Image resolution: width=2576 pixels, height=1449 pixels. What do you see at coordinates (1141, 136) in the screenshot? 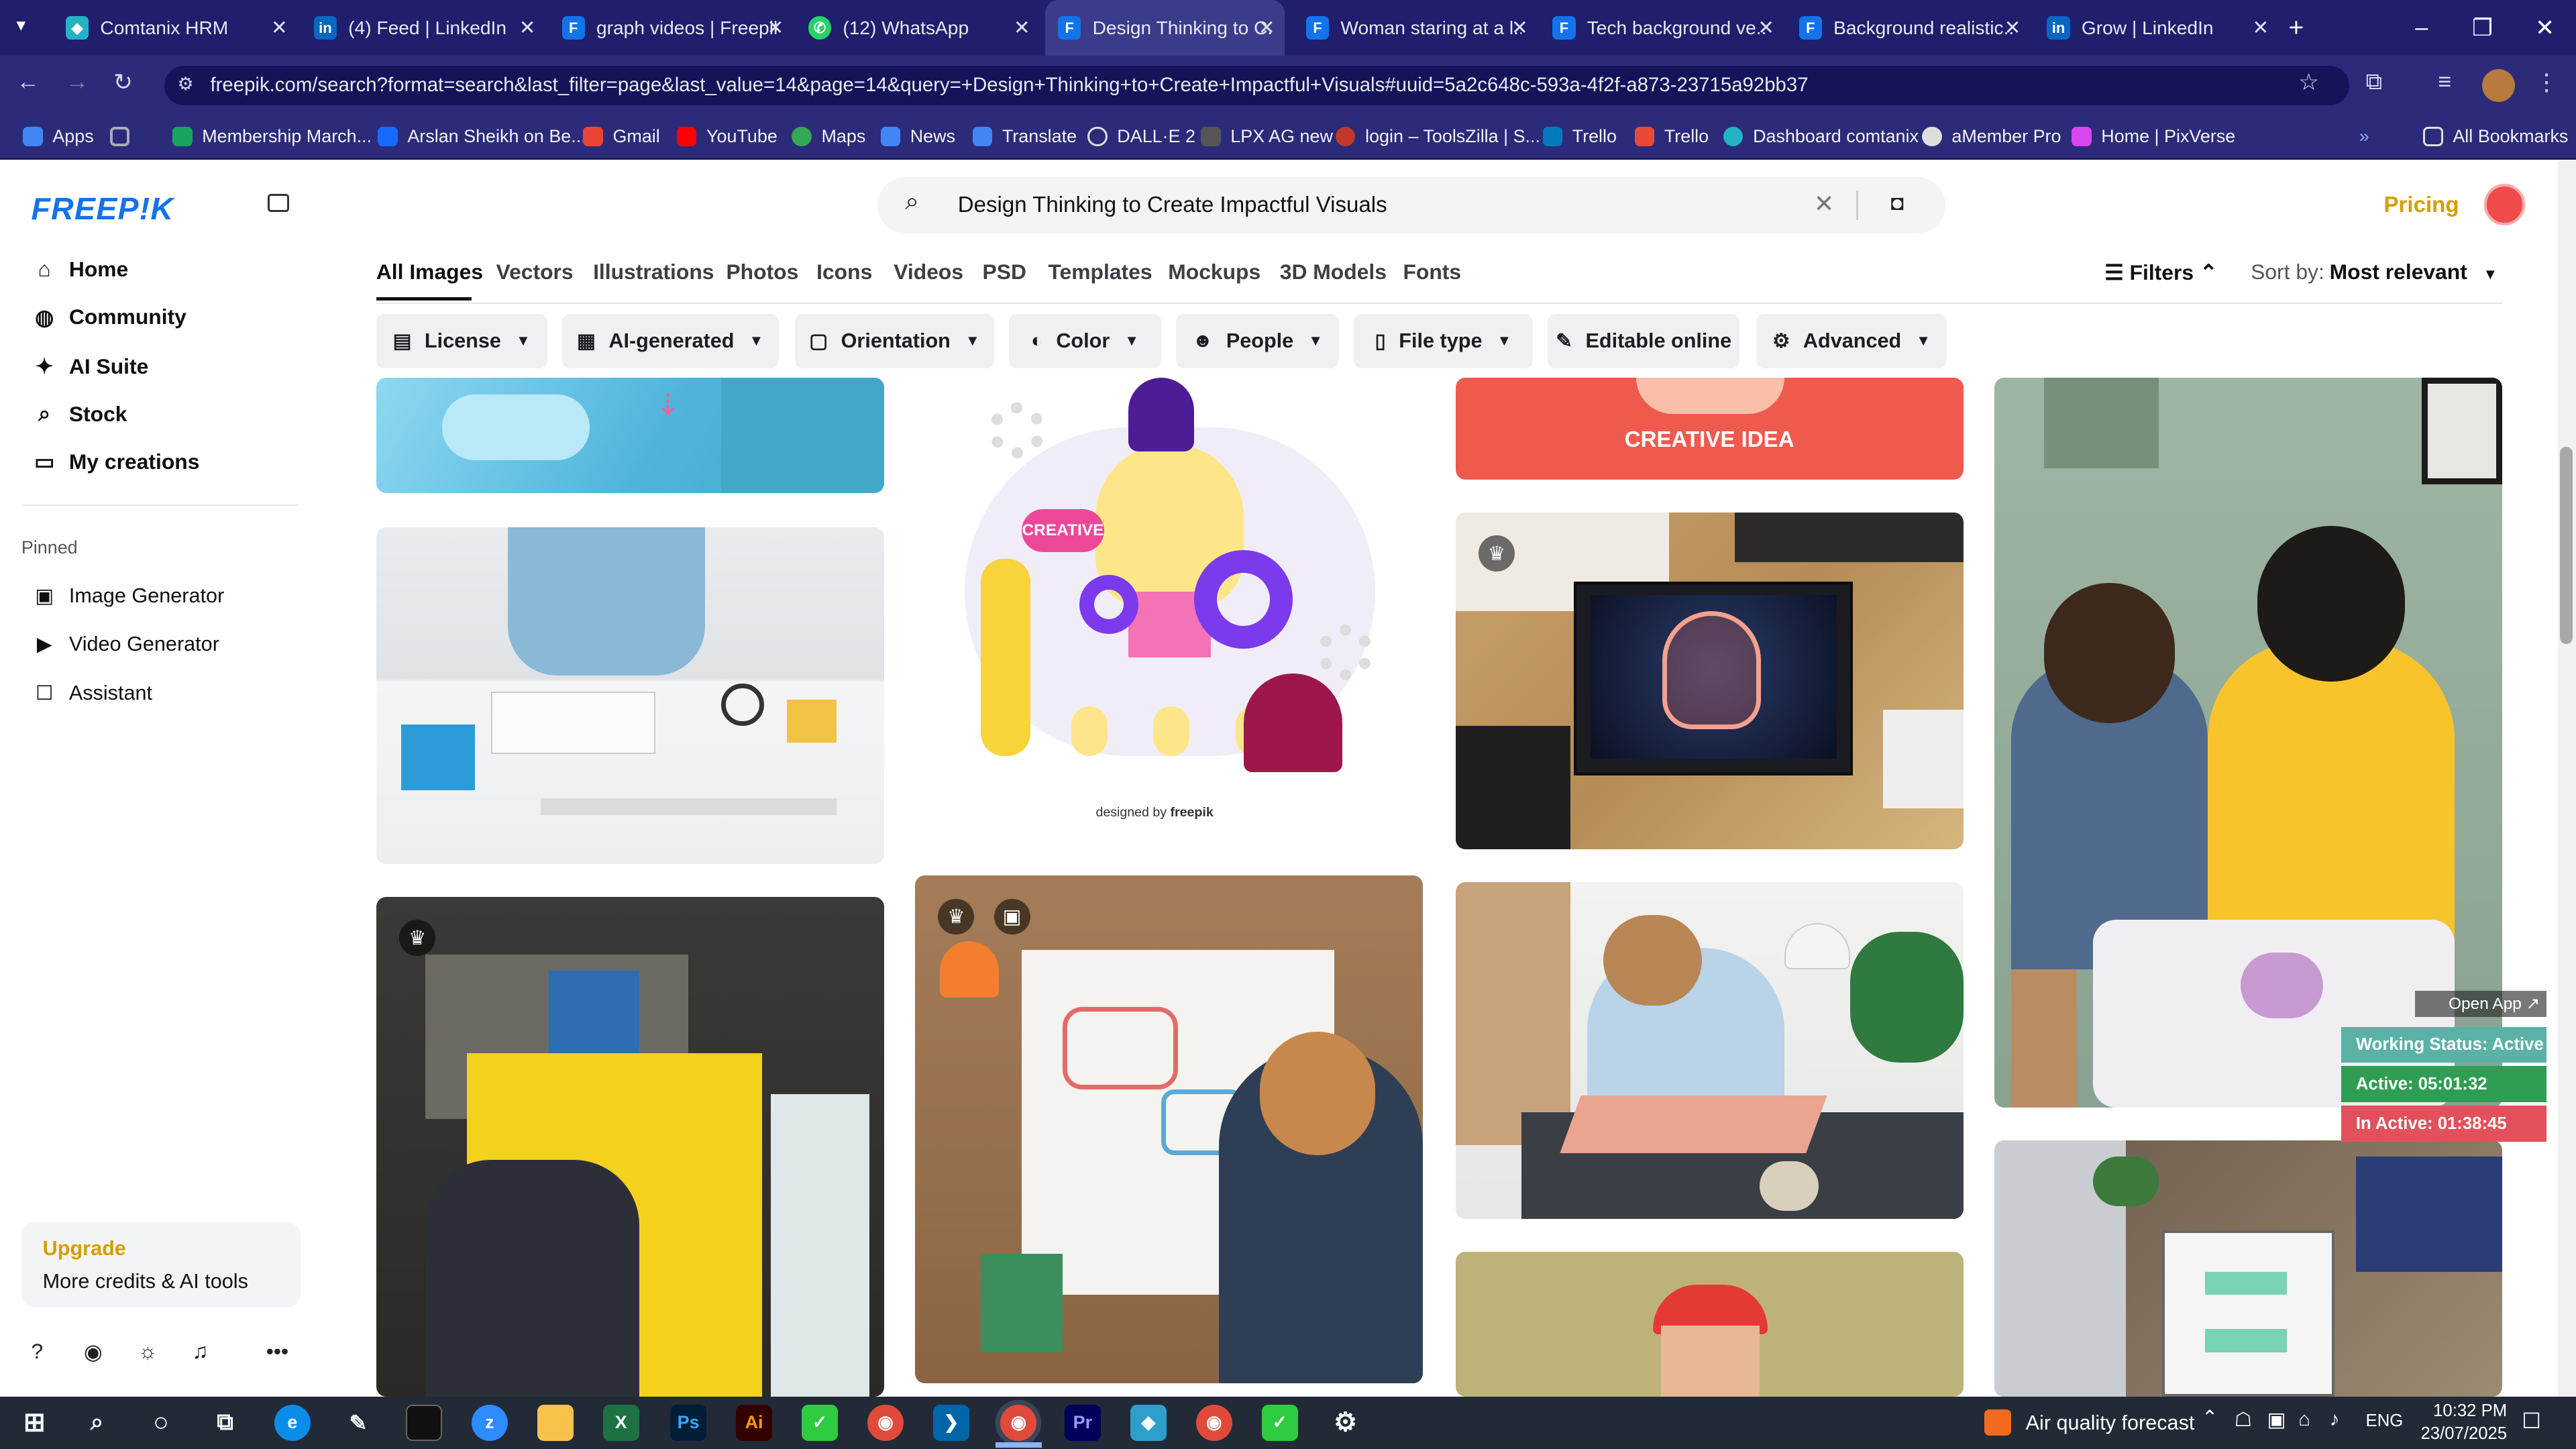
I see `bookmark-dalle: DALL·E 2` at bounding box center [1141, 136].